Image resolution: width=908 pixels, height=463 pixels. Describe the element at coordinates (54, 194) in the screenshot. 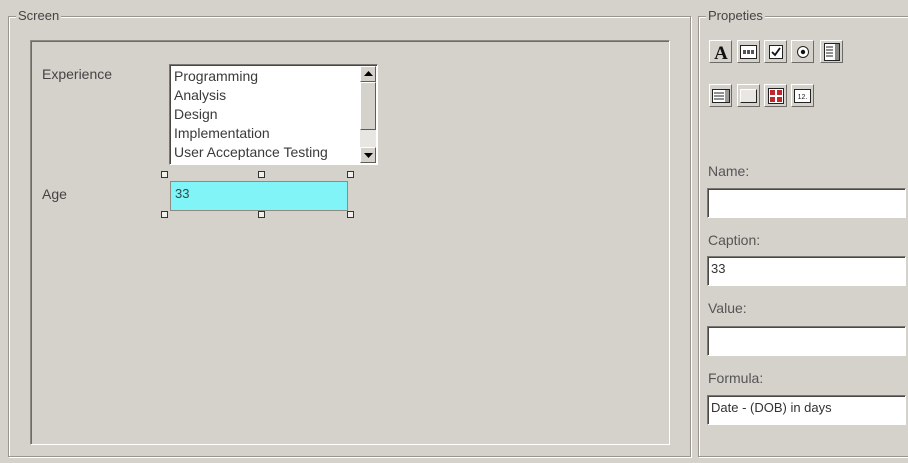

I see `age-label: Age` at that location.